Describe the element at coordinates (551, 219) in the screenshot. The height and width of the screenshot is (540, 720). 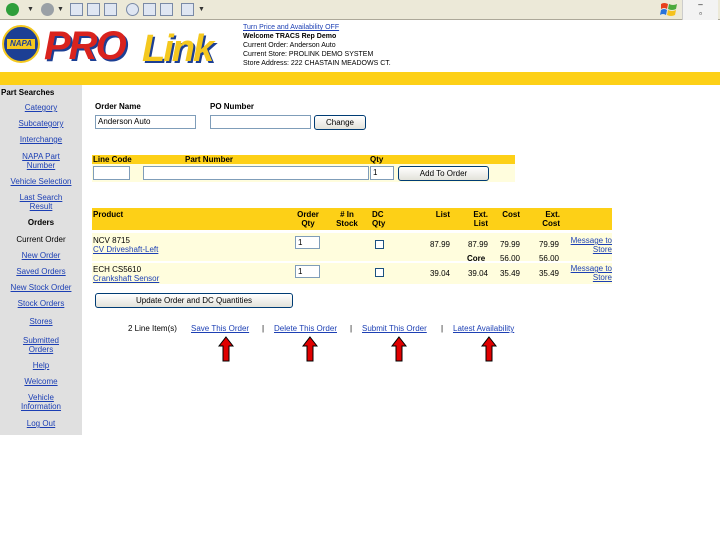
I see `col-ext-cost: Ext. Cost` at that location.